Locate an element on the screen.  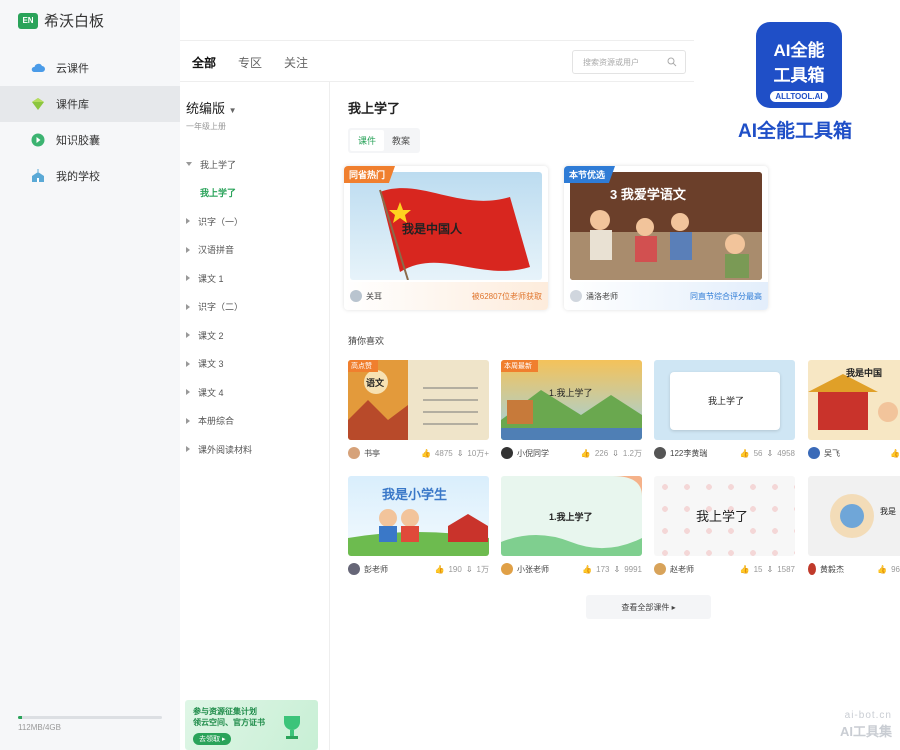
sidebar-item-cloud-courseware: 云课件 is located at coordinates (90, 68).